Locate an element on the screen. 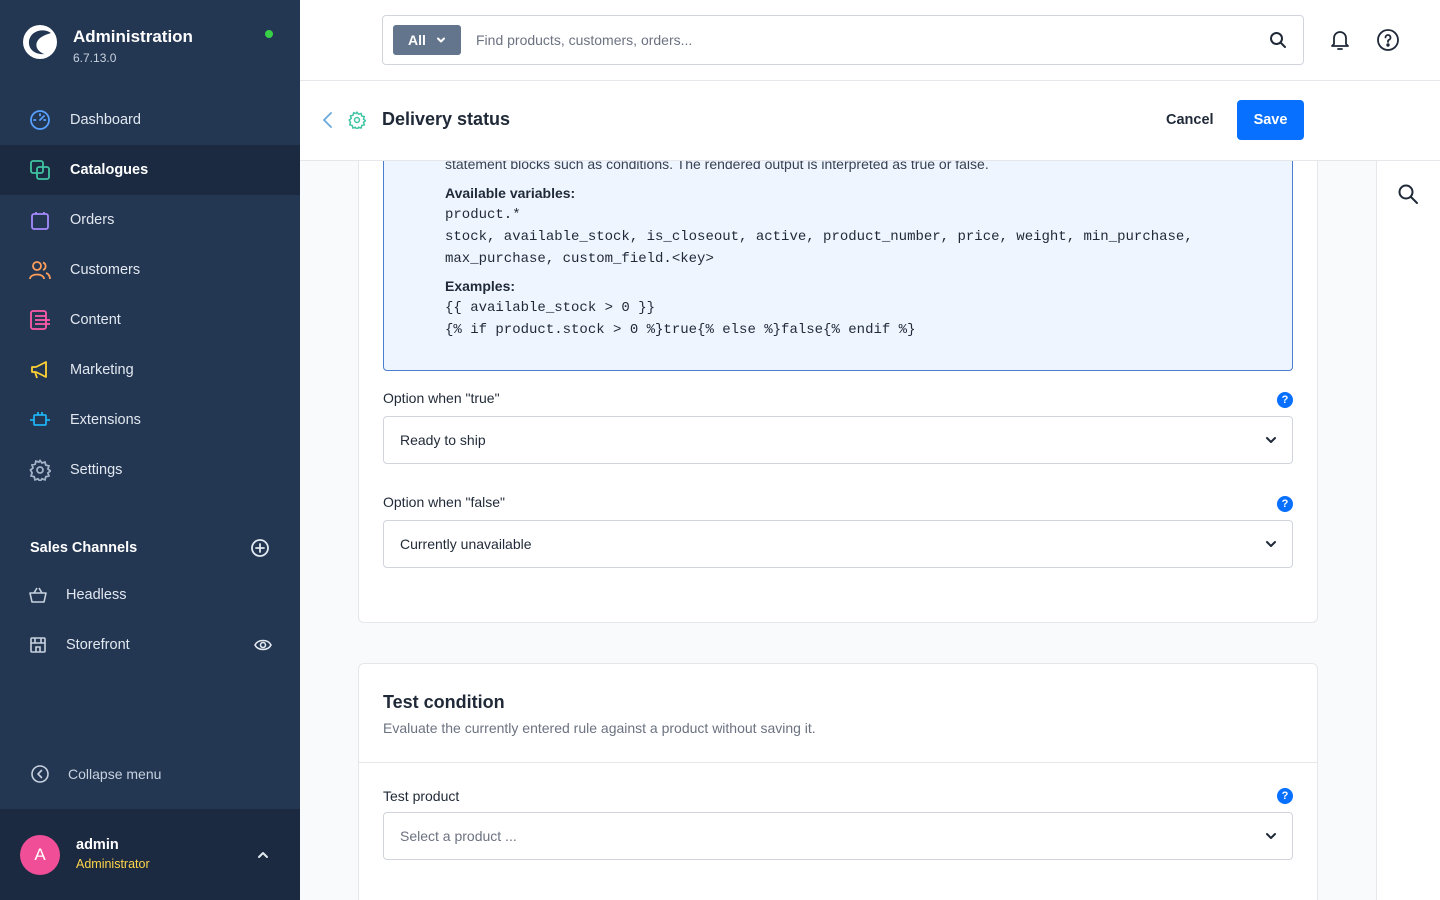  settings-gear-icon is located at coordinates (357, 120).